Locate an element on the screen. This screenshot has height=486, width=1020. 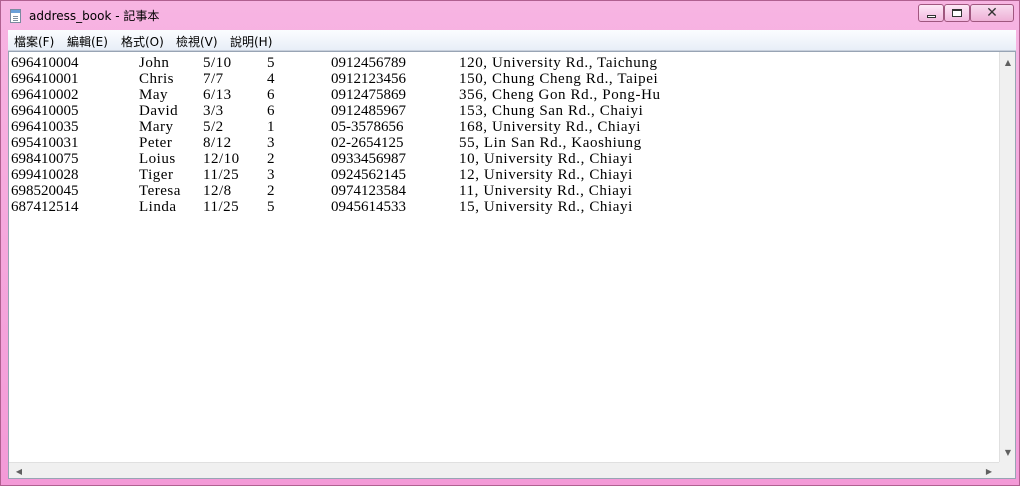
record-id: 698520045 is located at coordinates (45, 191).